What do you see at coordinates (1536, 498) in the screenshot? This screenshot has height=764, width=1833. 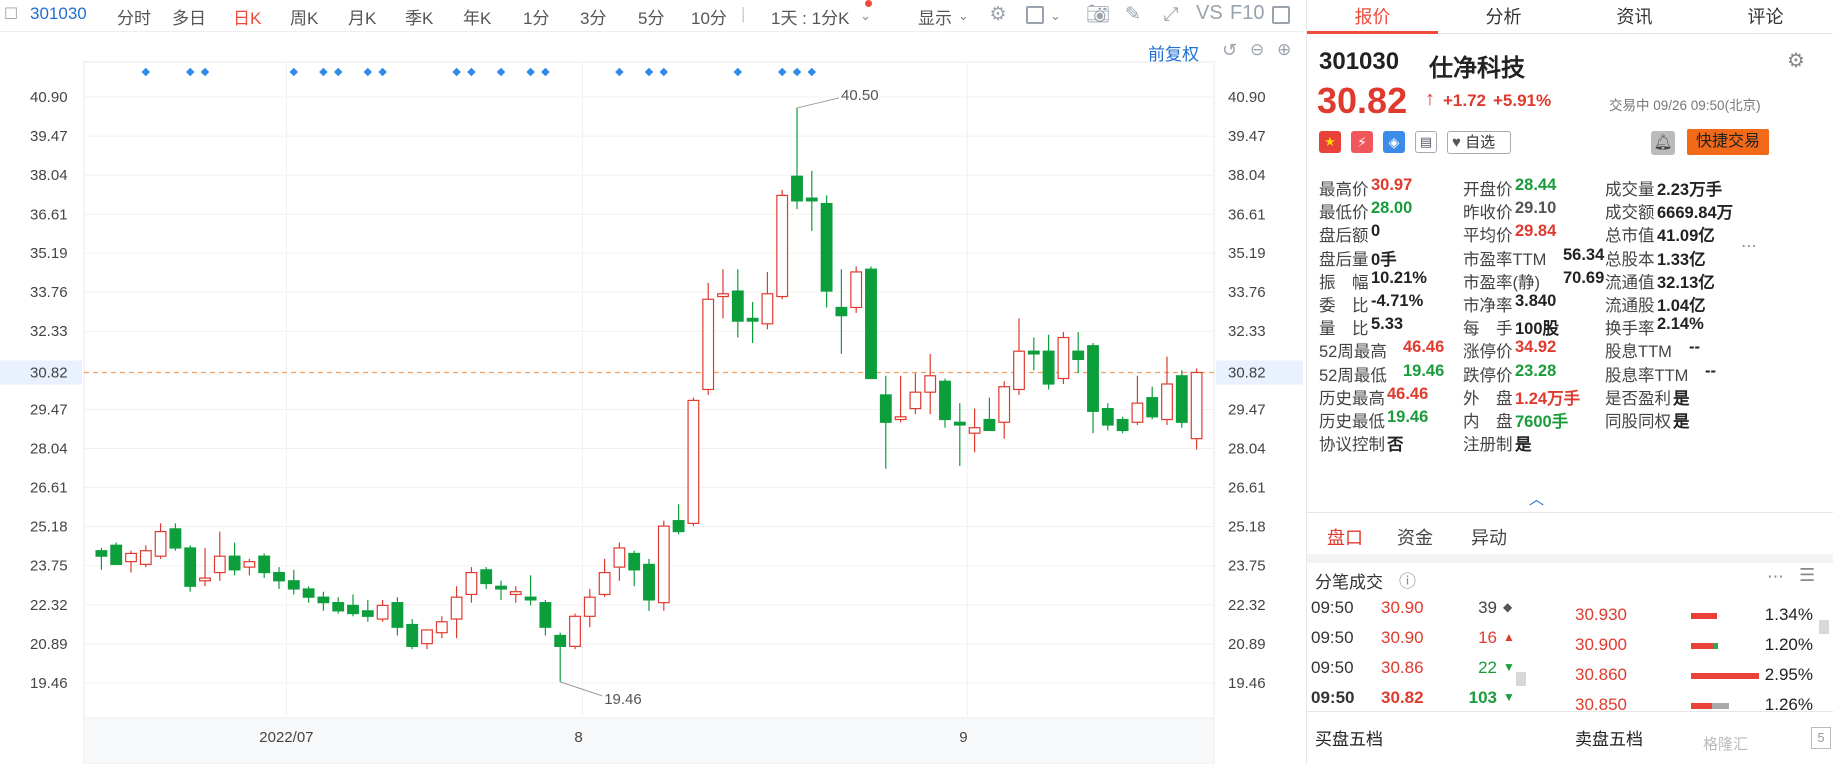 I see `collapse-icon: ︿` at bounding box center [1536, 498].